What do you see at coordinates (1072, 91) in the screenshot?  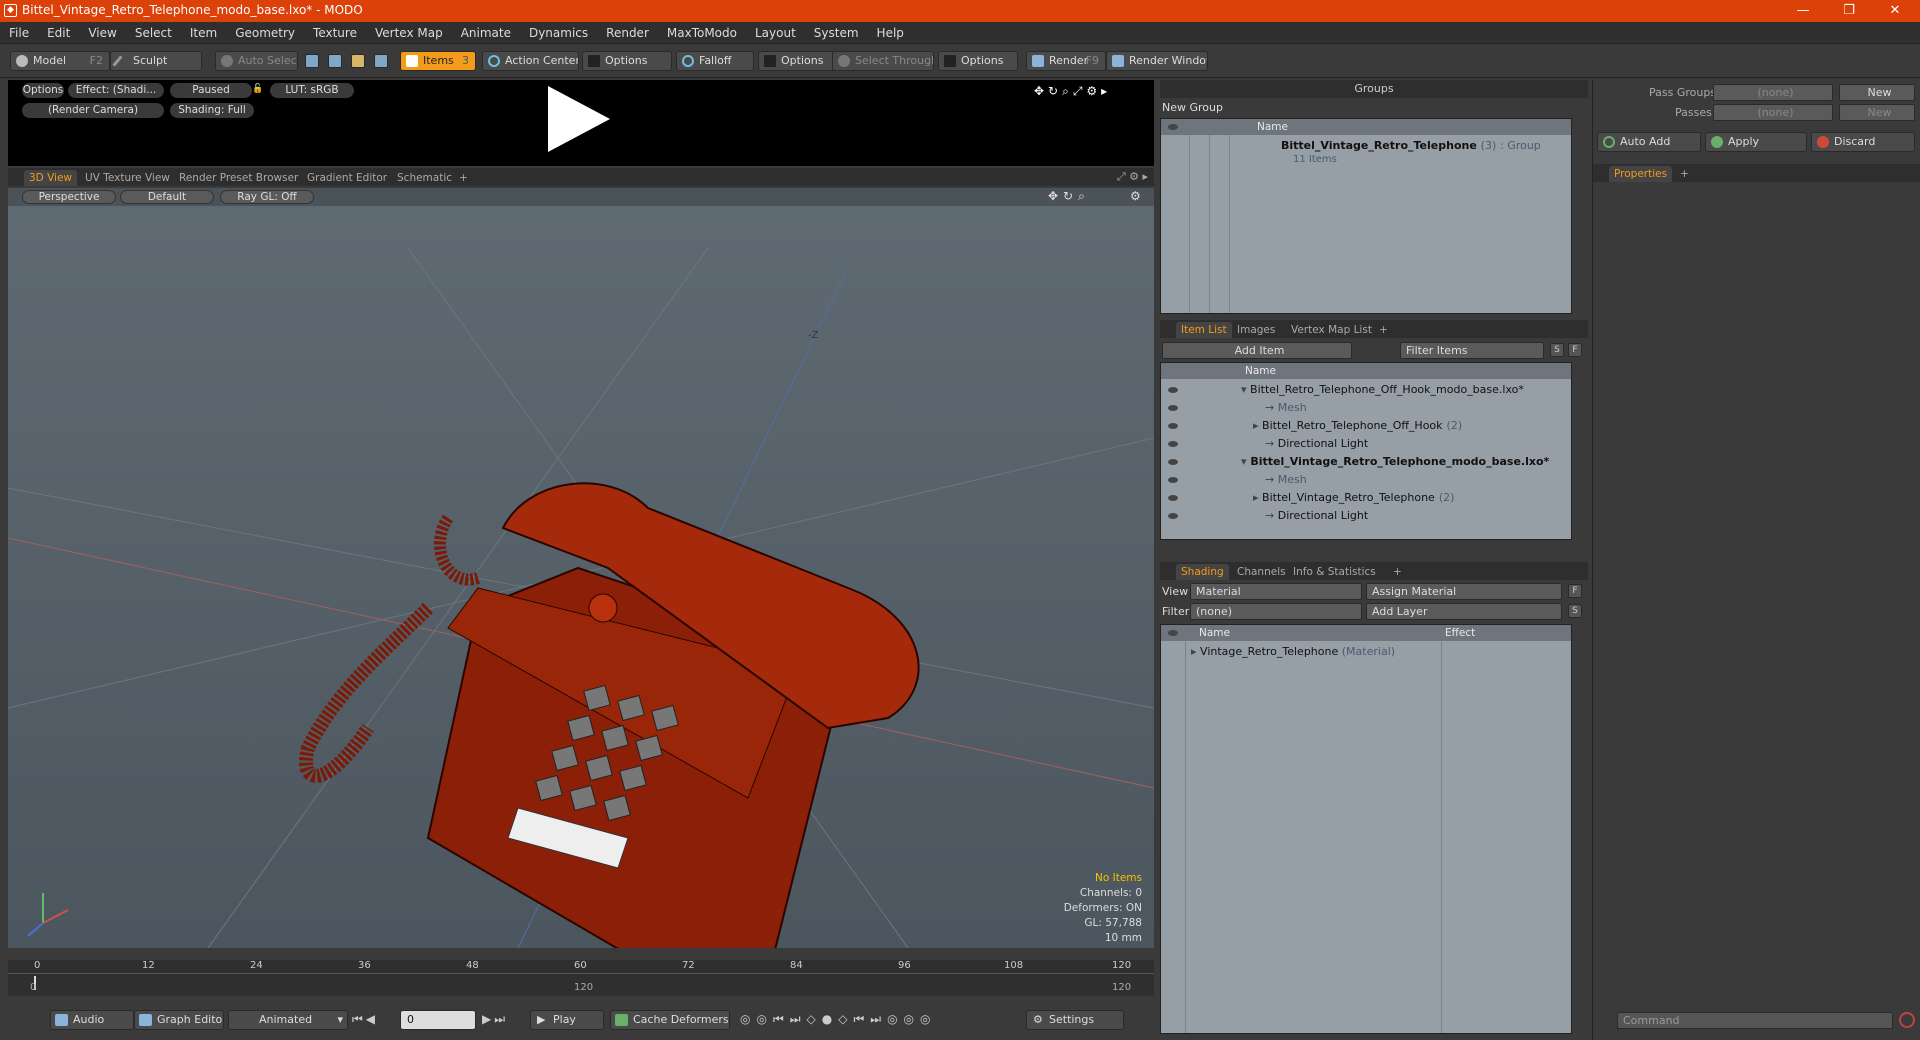 I see `preview-nav-icons: ✥↻⌕⤢⚙▸` at bounding box center [1072, 91].